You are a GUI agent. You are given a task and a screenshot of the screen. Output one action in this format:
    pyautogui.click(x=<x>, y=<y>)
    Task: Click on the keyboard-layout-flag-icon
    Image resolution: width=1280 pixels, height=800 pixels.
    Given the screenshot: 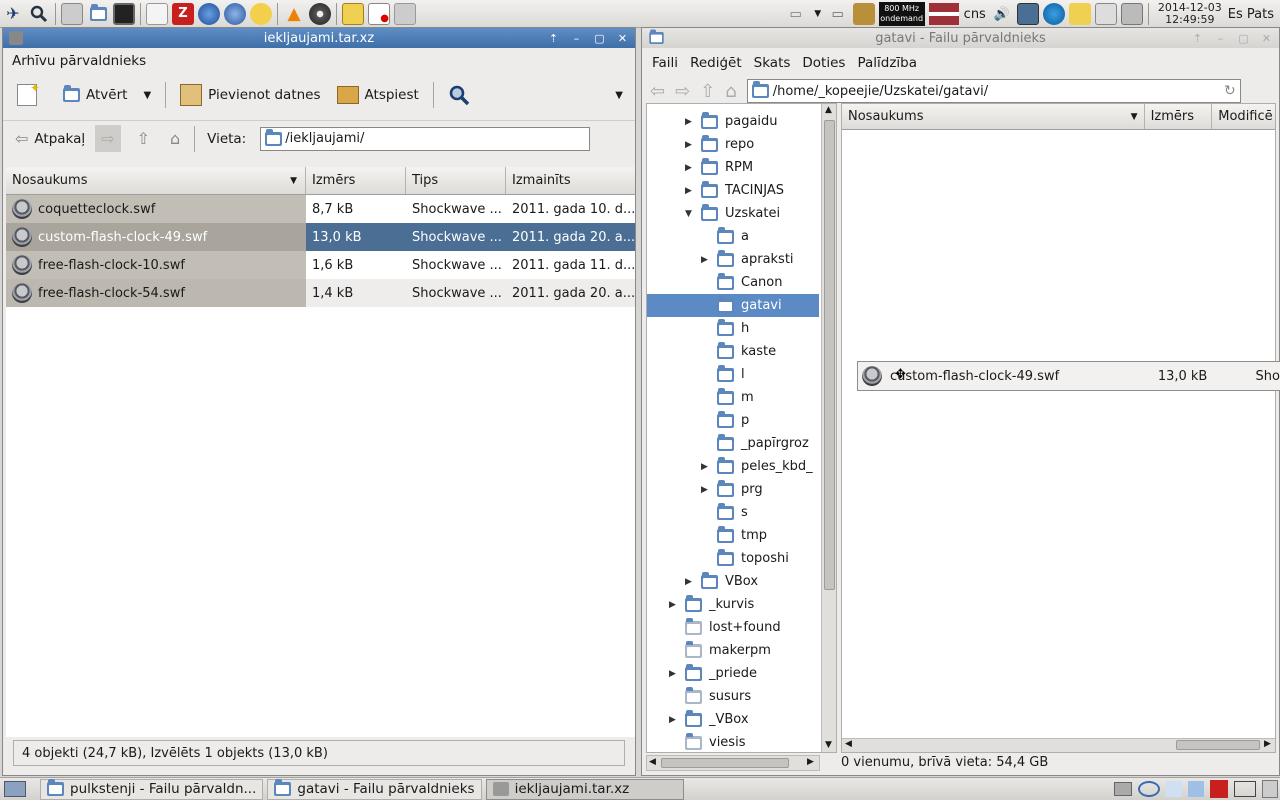 What is the action you would take?
    pyautogui.click(x=943, y=14)
    